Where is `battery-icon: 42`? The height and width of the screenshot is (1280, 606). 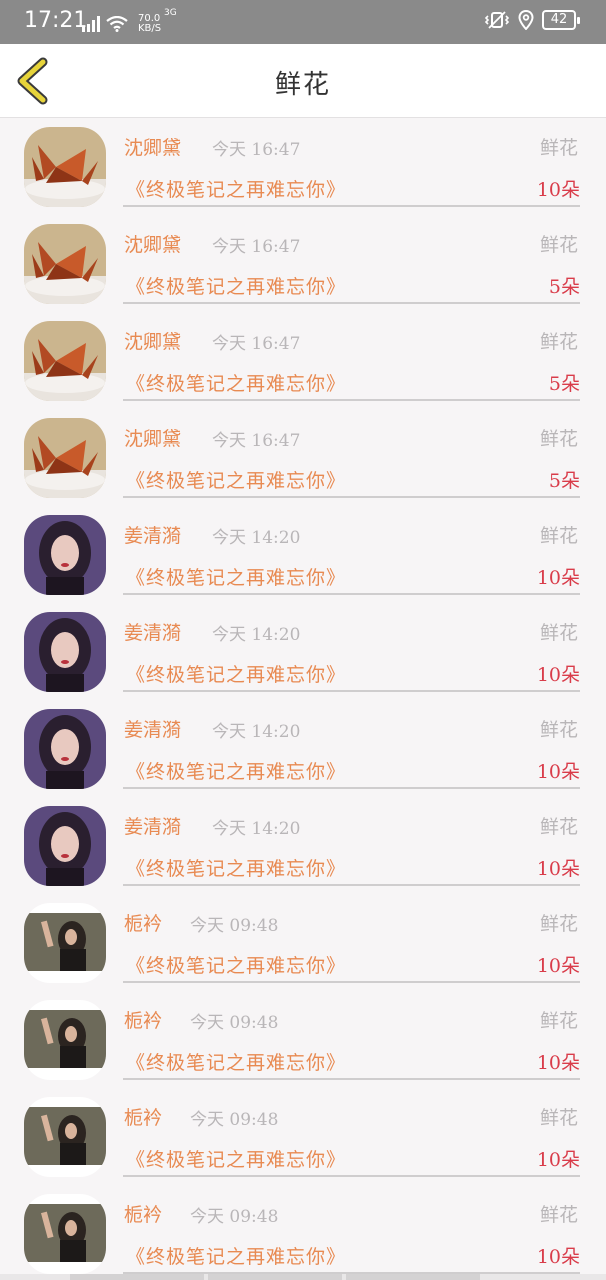
battery-icon: 42 is located at coordinates (561, 20).